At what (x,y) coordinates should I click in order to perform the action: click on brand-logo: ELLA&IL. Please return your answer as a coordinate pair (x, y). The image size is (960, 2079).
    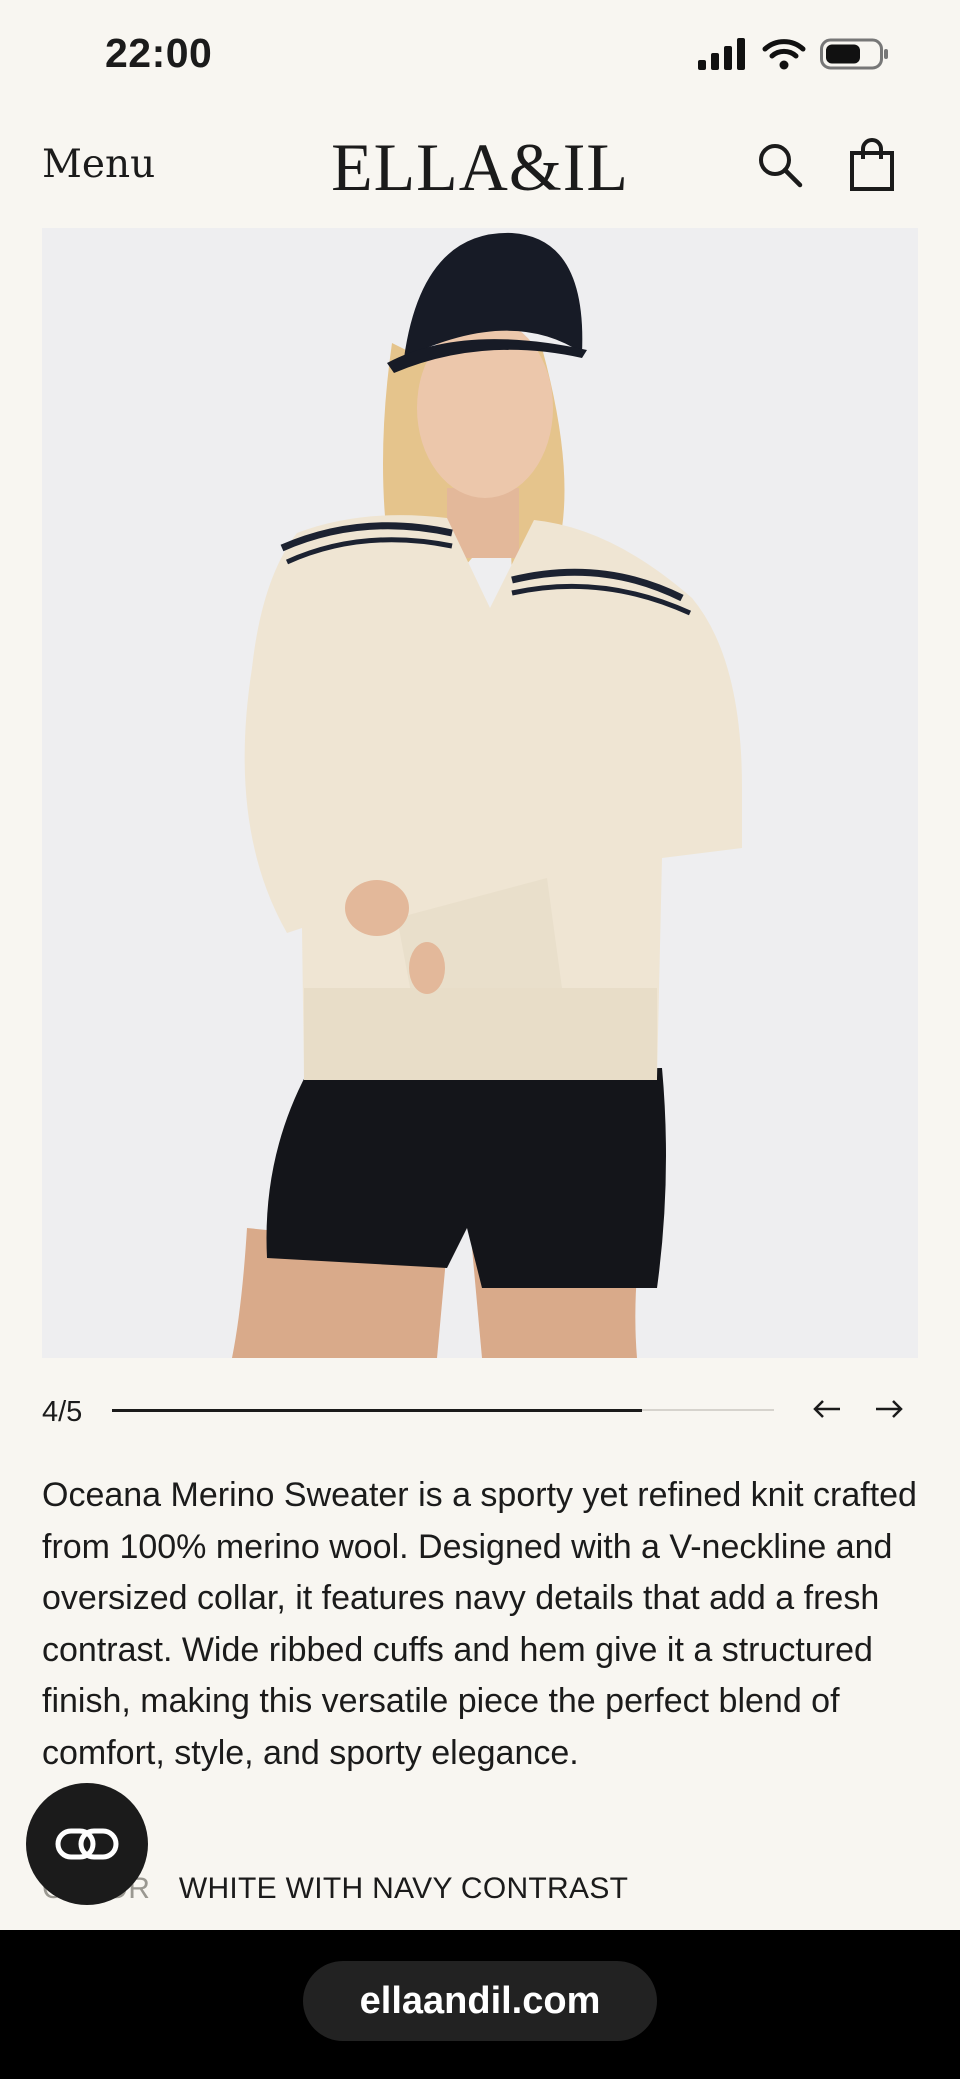
    Looking at the image, I should click on (480, 167).